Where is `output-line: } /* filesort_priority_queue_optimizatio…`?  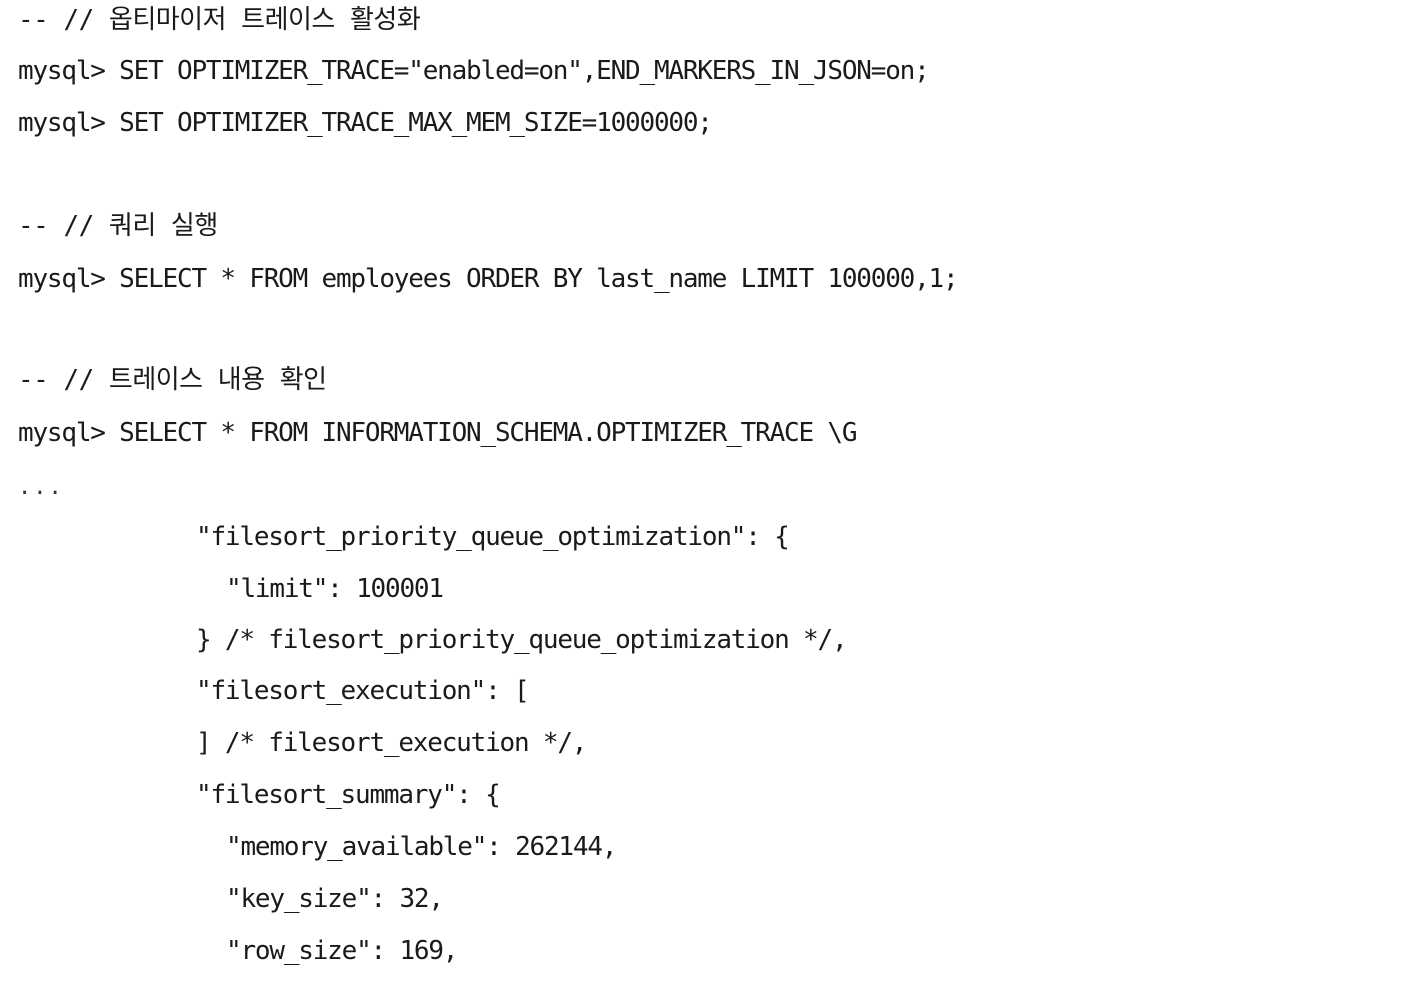 output-line: } /* filesort_priority_queue_optimizatio… is located at coordinates (522, 640).